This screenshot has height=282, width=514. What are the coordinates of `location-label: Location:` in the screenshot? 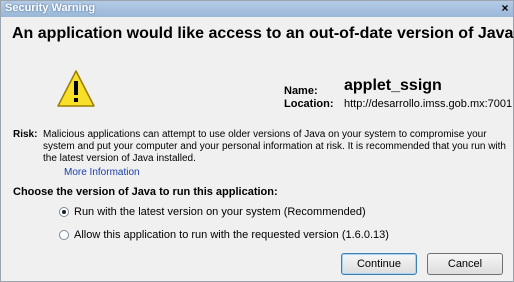 It's located at (309, 104).